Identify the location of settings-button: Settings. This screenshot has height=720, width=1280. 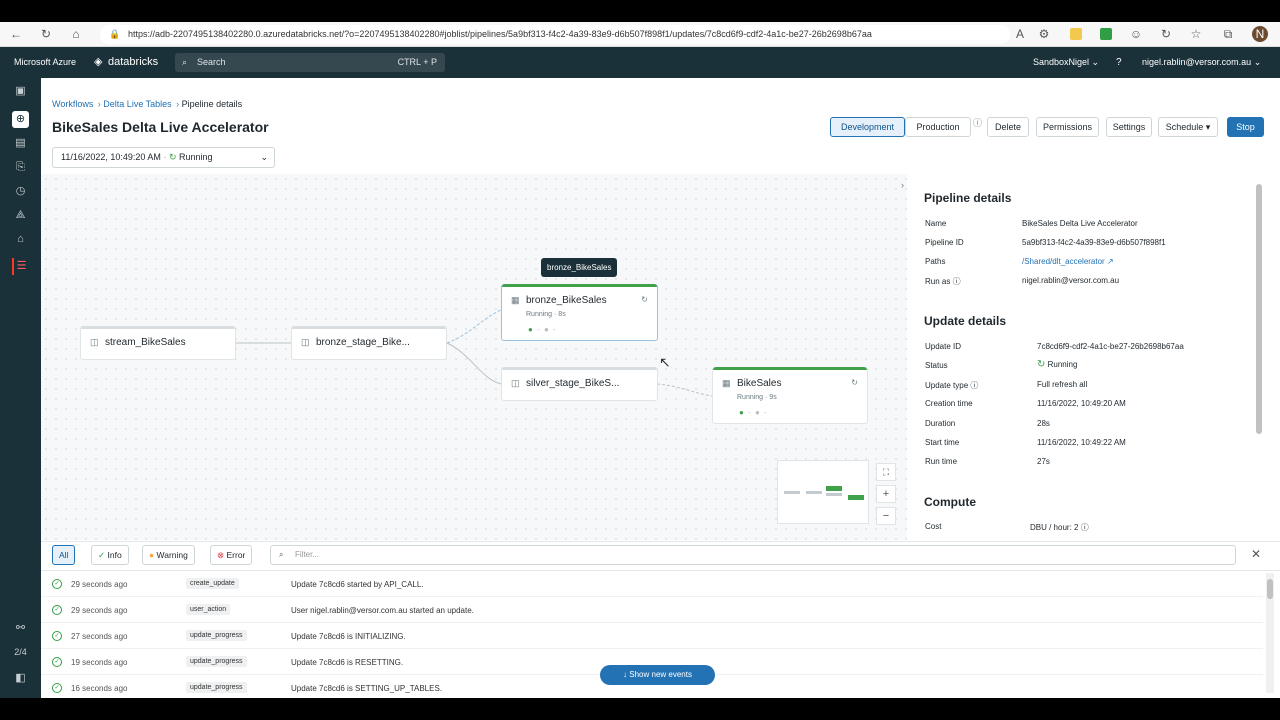
(1129, 127).